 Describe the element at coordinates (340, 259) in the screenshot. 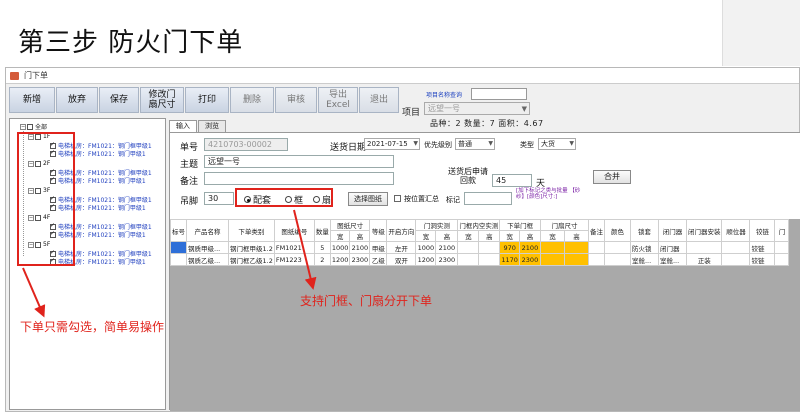

I see `cell-draw-w: 1200` at that location.